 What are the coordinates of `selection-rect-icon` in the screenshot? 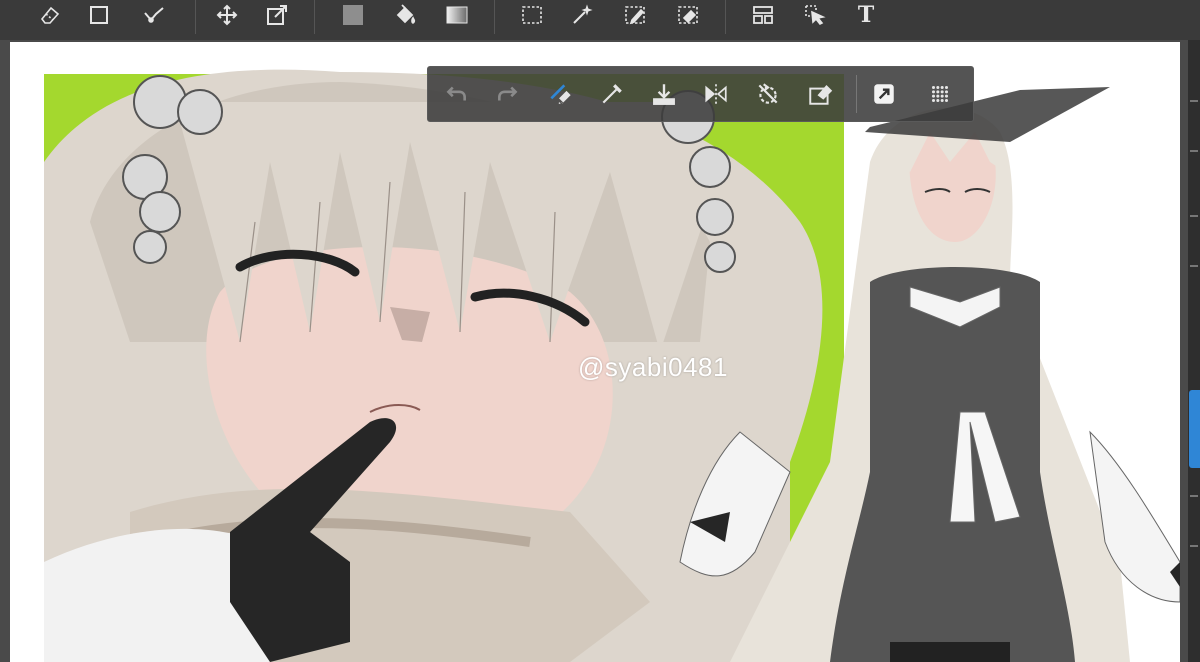 It's located at (532, 15).